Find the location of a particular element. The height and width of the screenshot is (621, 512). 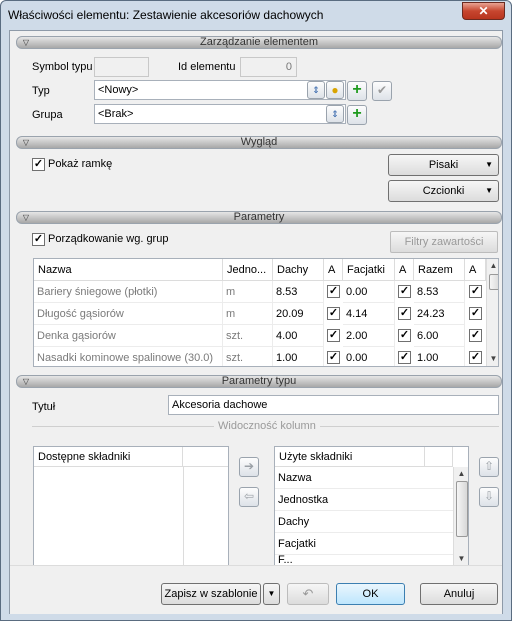

cell-facjatki: 2.00 is located at coordinates (369, 336).